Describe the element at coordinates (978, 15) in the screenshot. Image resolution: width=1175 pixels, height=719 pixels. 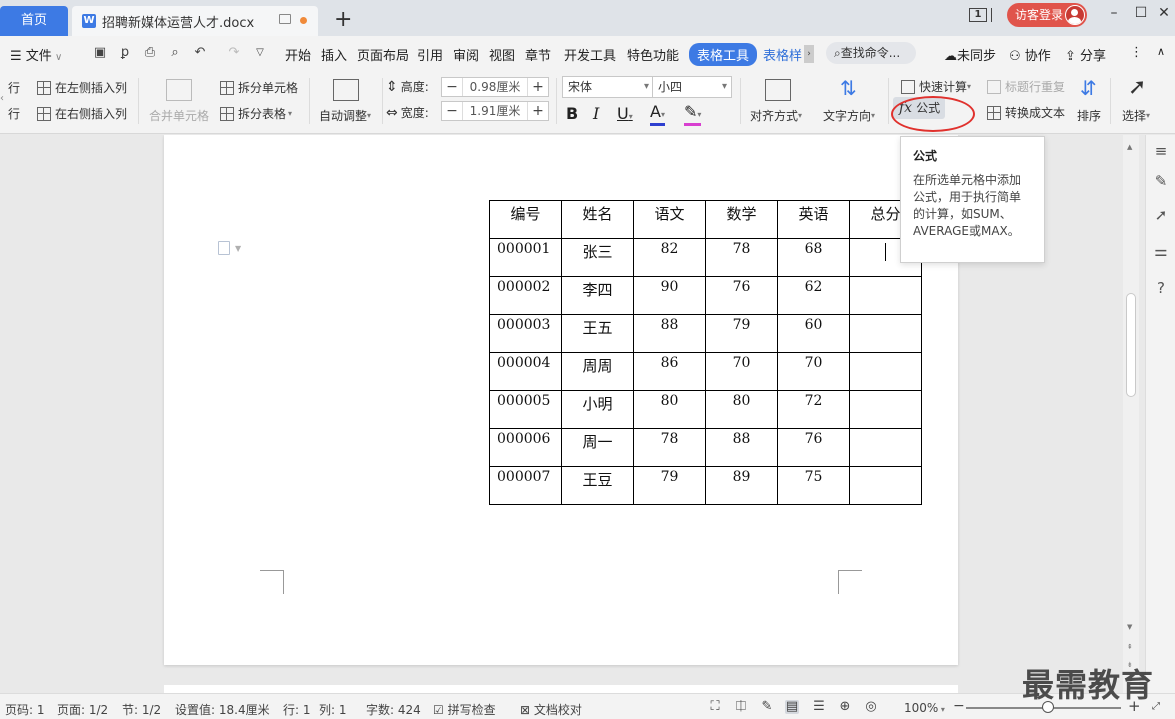
I see `page-count-icon: 1` at that location.